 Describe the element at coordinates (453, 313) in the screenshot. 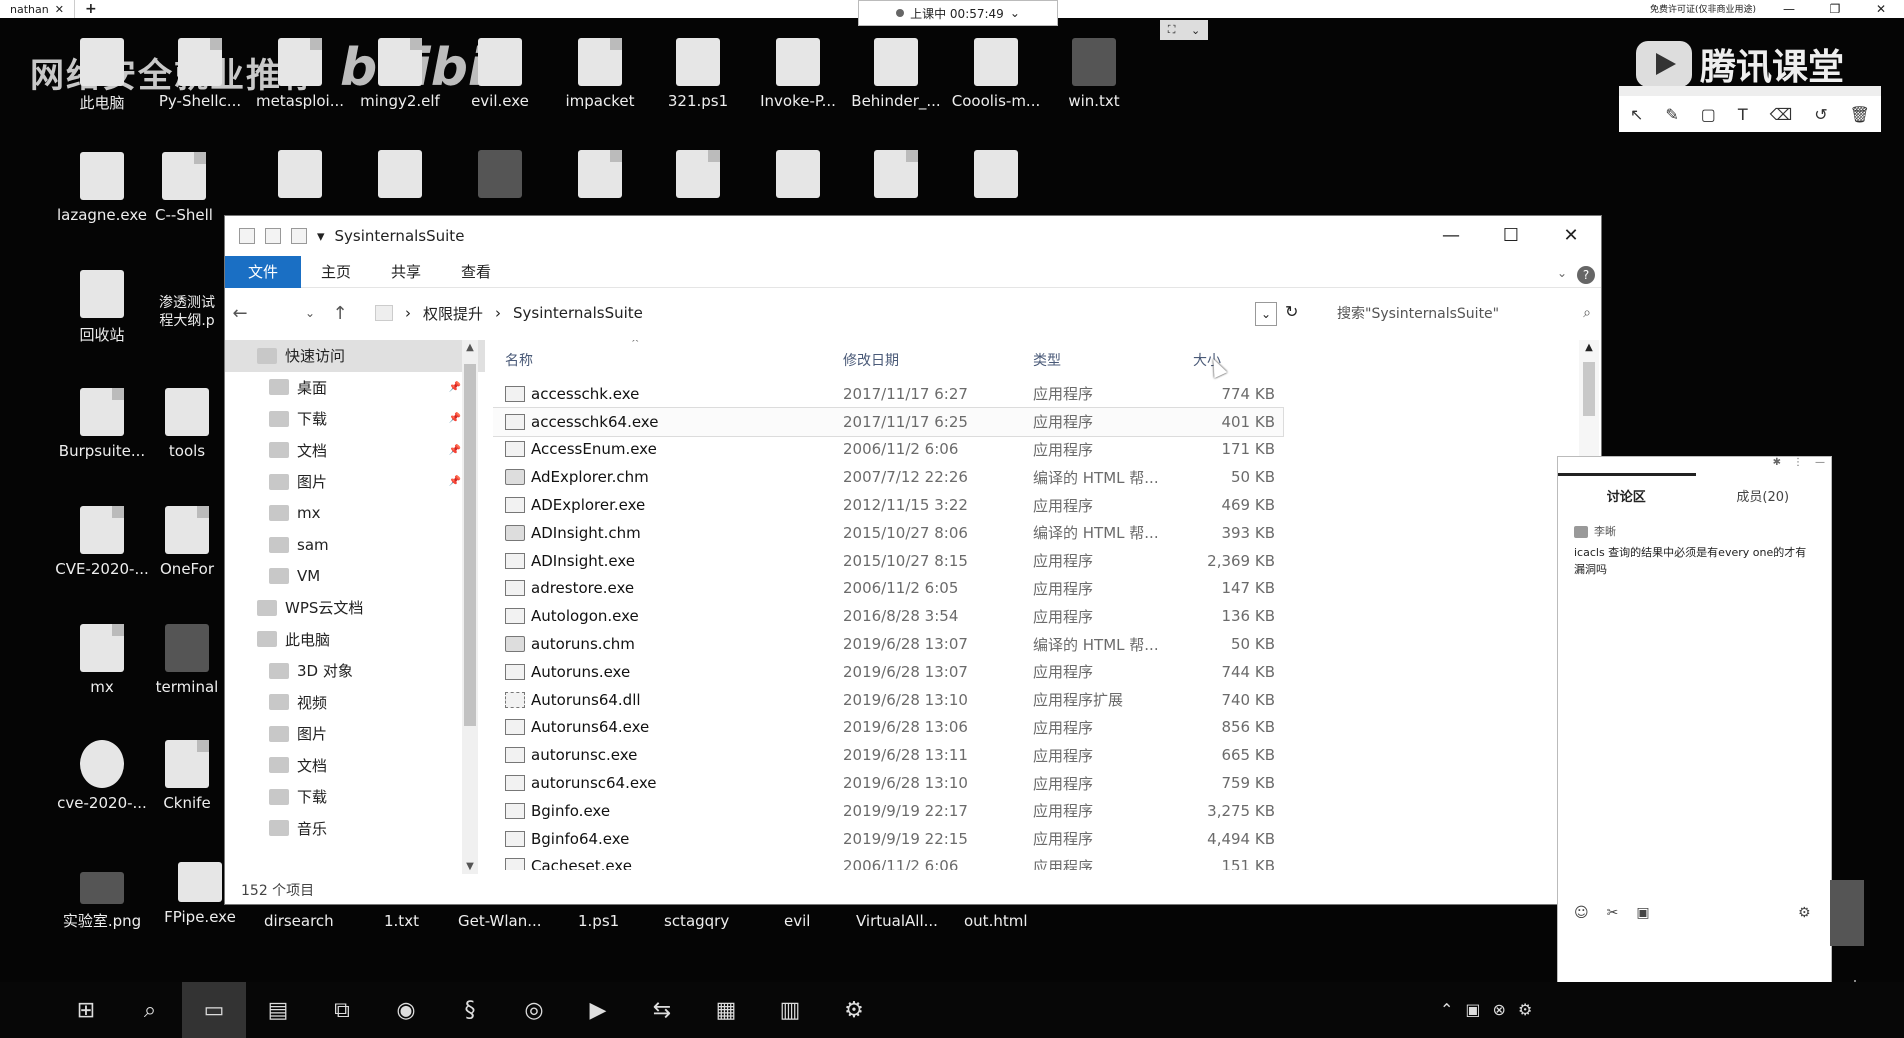

I see `breadcrumb-item: 权限提升` at that location.